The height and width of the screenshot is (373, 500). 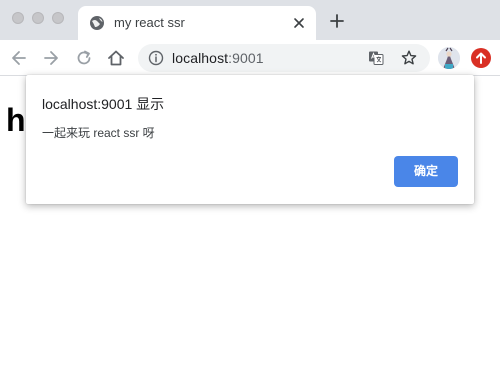 I want to click on maximize-window-button, so click(x=58, y=18).